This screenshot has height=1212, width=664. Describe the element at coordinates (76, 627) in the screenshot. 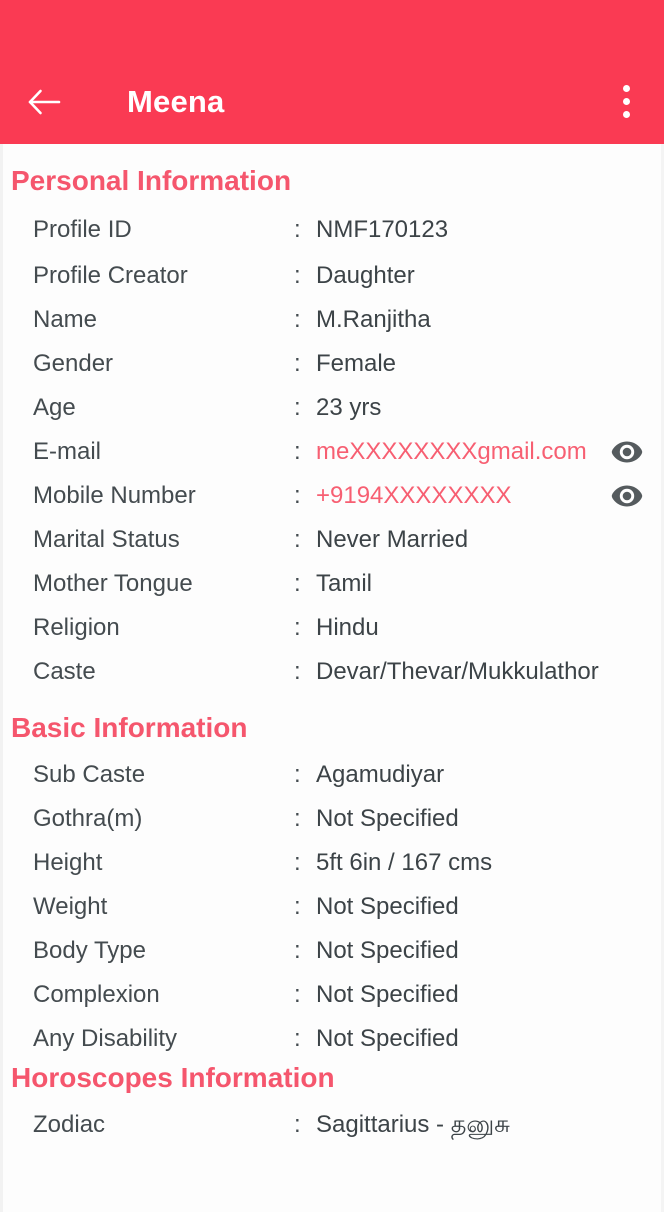

I see `row-label-religion: Religion` at that location.